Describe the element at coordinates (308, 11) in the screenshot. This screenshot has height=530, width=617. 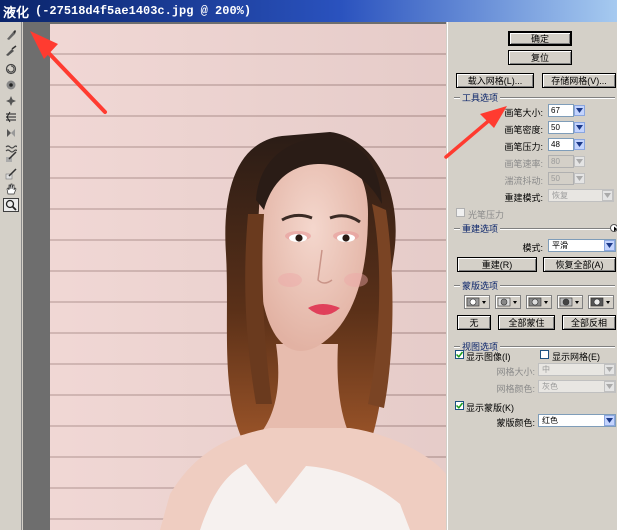
I see `title-bar: 液化 (-27518d4f5ae1403c.jpg @ 200%)` at that location.